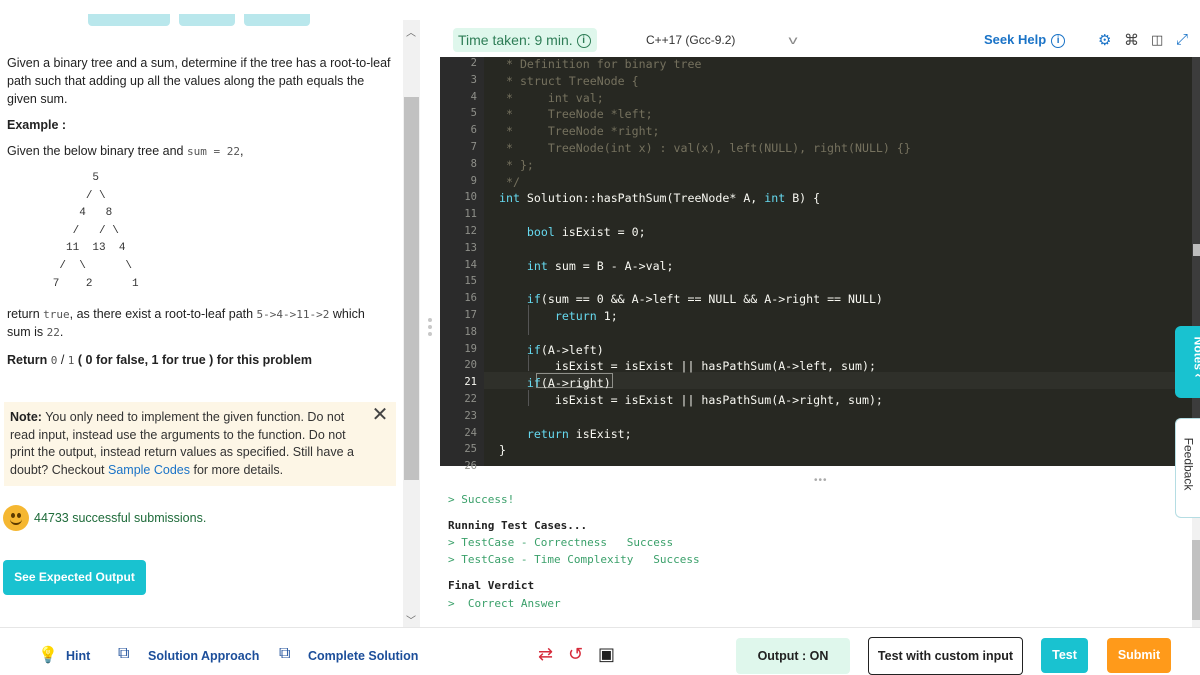 The width and height of the screenshot is (1200, 675). I want to click on output-toggle-button: Output : ON, so click(793, 656).